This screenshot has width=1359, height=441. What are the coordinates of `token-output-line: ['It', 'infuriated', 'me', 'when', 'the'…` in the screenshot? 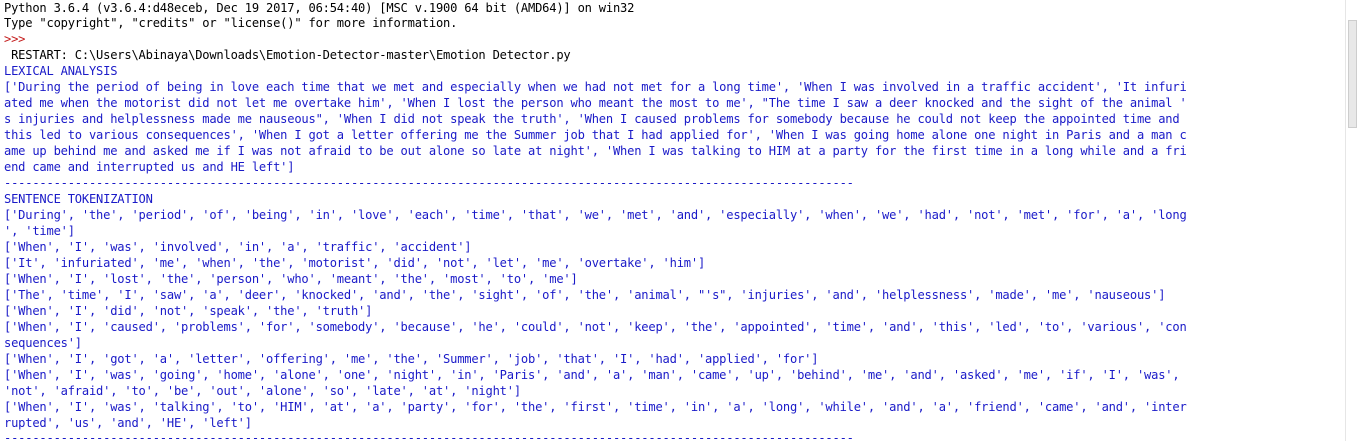 It's located at (355, 263).